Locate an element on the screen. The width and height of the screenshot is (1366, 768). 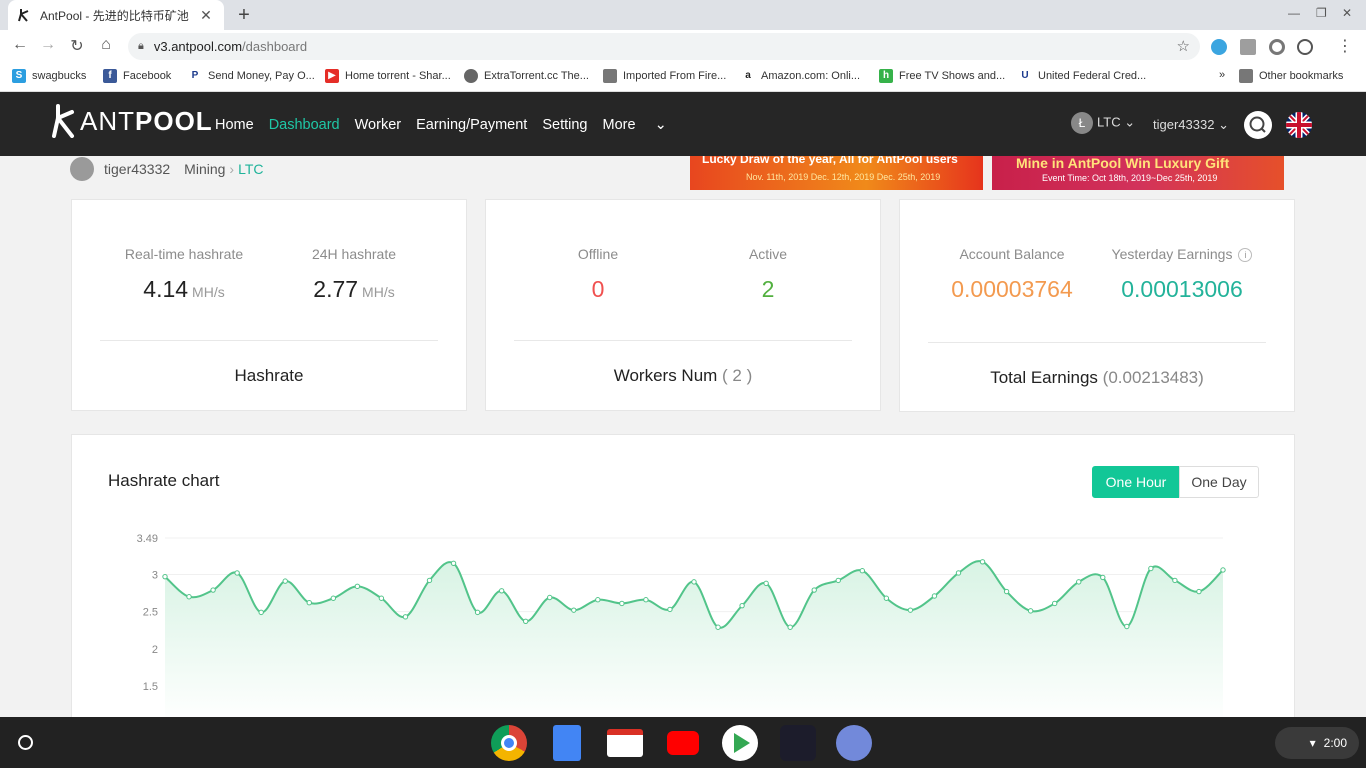
bookmarks-overflow: » is located at coordinates (1222, 75).